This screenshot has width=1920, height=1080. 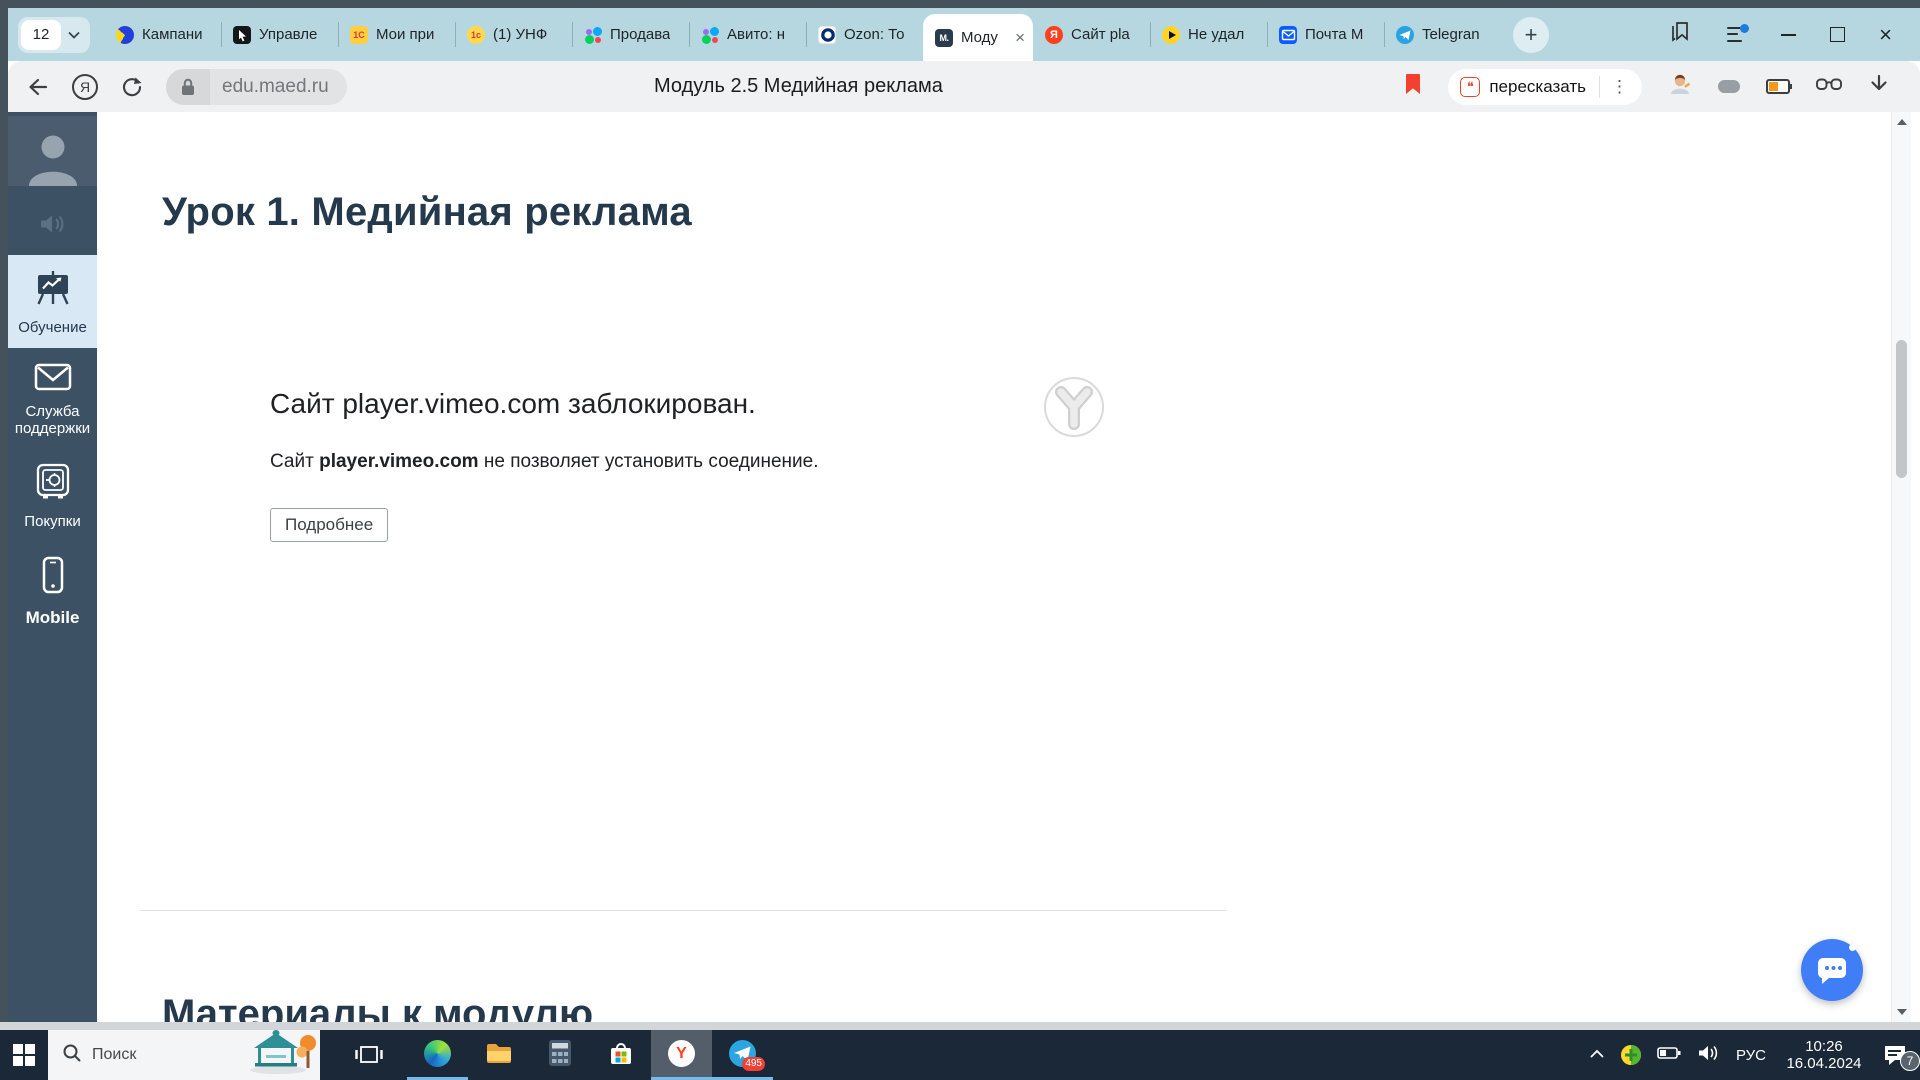 I want to click on close-tab-icon: ×, so click(x=1020, y=38).